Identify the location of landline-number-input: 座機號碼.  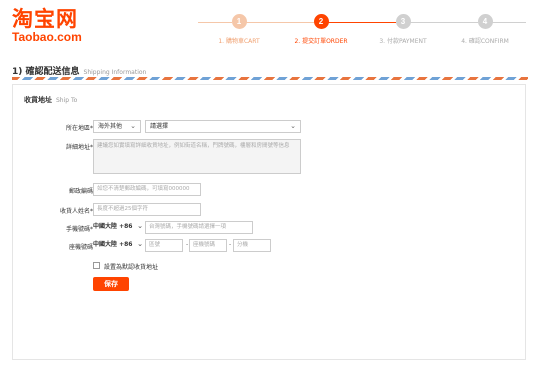
(208, 245).